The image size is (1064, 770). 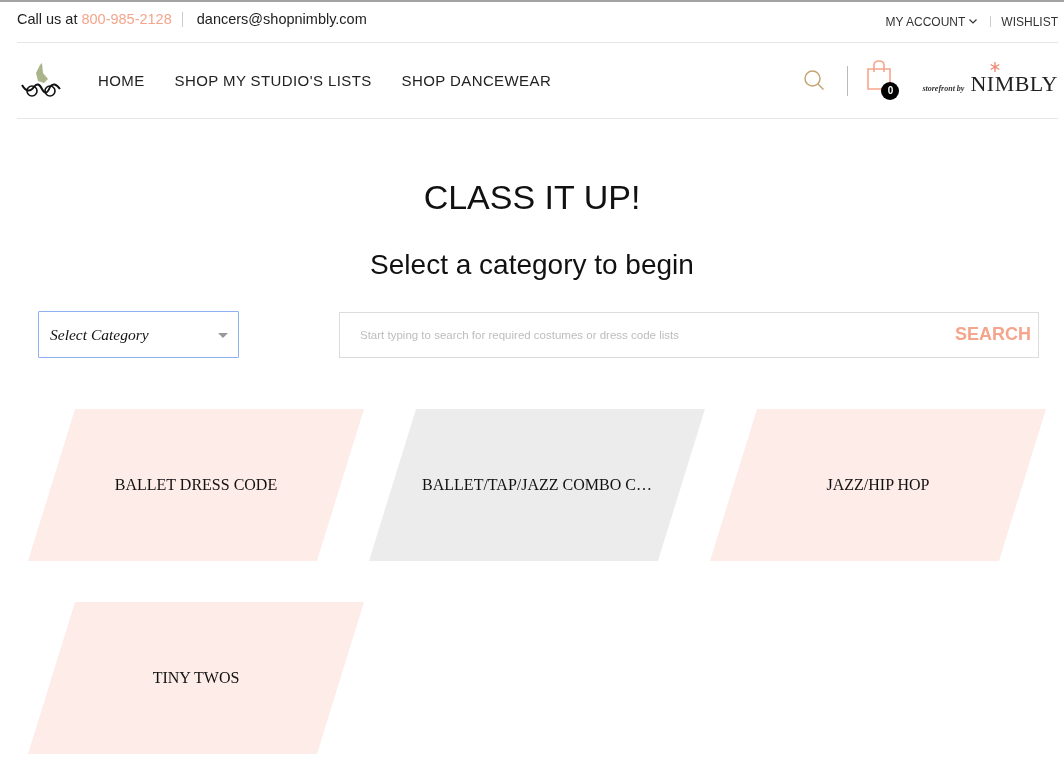 What do you see at coordinates (1014, 83) in the screenshot?
I see `brand-wordmark: NIMBLY` at bounding box center [1014, 83].